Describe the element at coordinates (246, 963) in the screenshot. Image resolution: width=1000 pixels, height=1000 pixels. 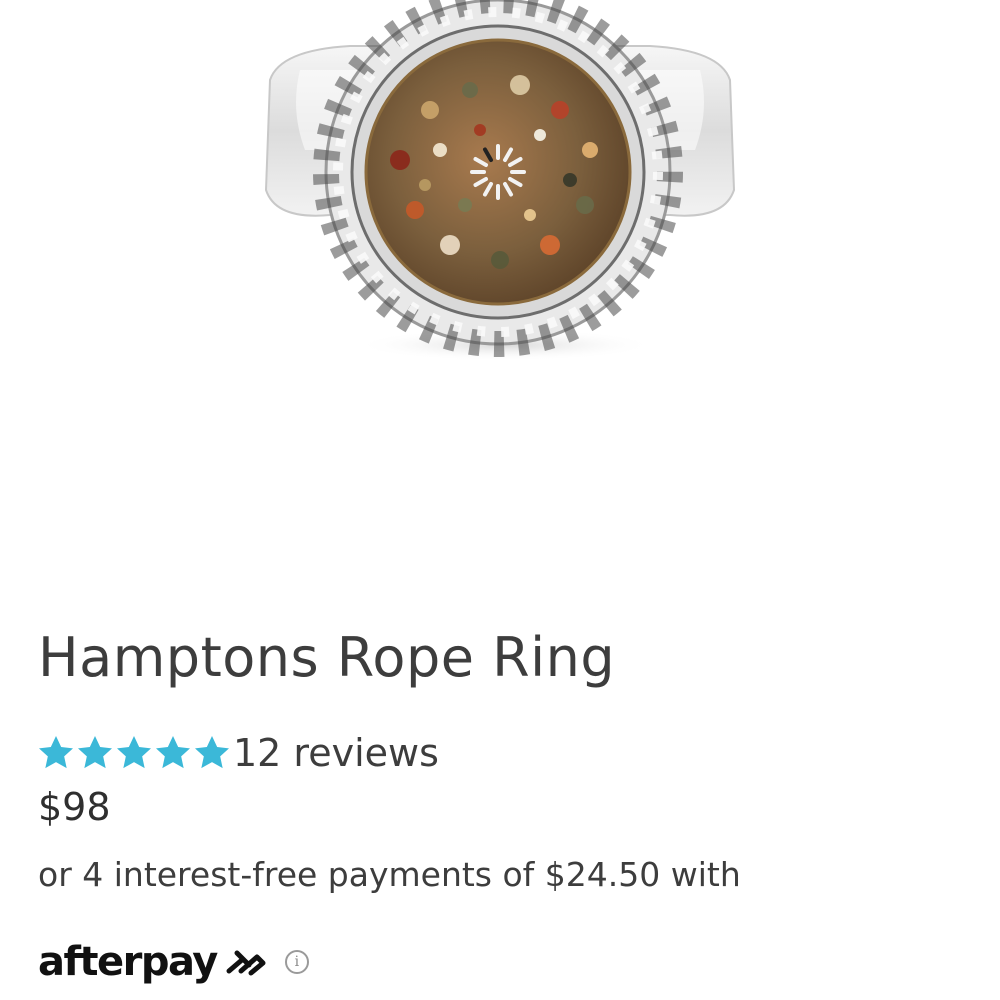
I see `afterpay-arrows-icon` at that location.